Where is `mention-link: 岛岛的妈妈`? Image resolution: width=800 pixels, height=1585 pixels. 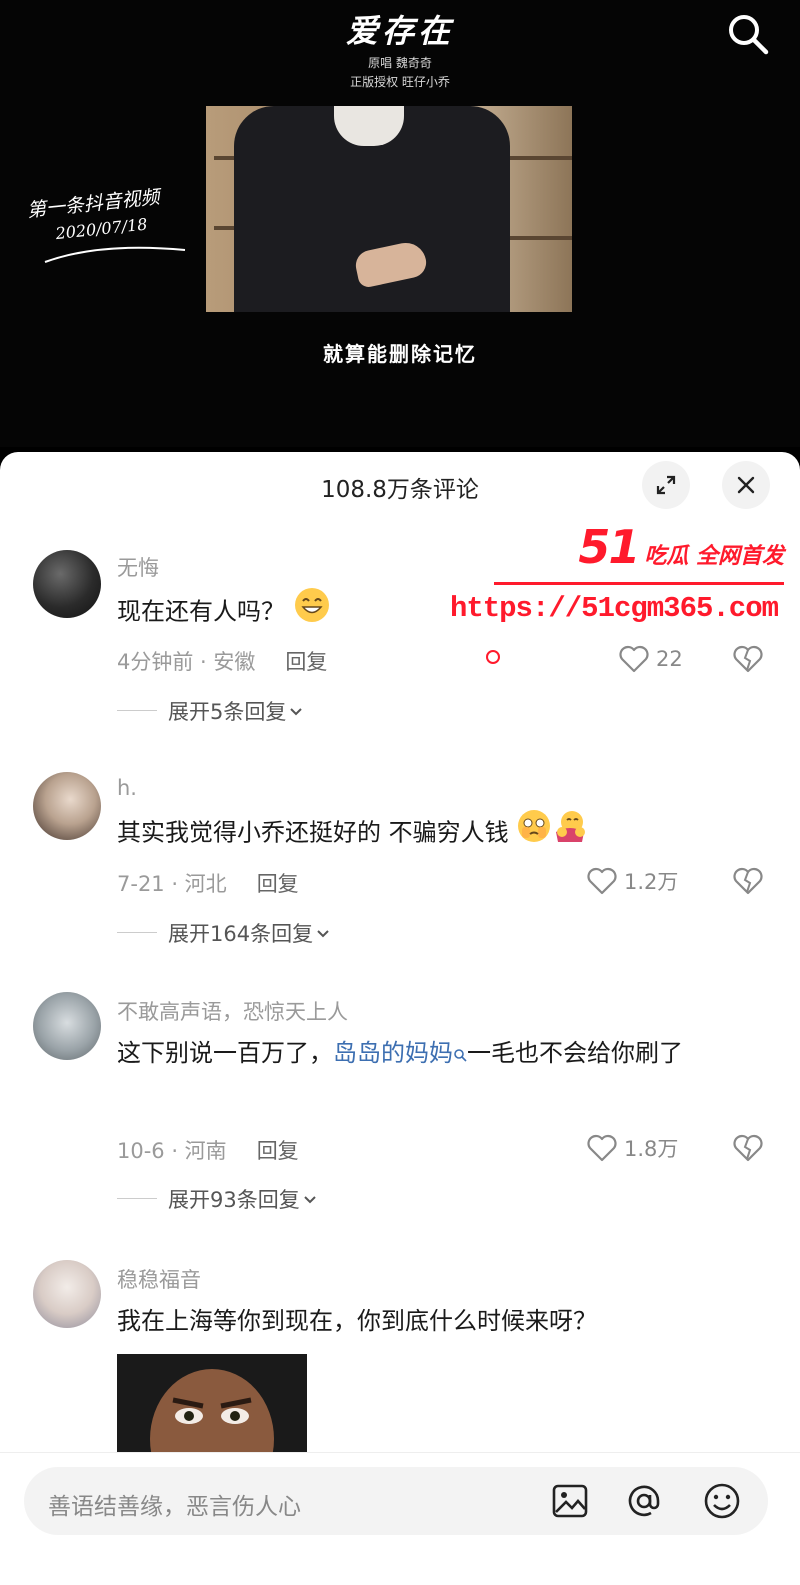 mention-link: 岛岛的妈妈 is located at coordinates (393, 1053).